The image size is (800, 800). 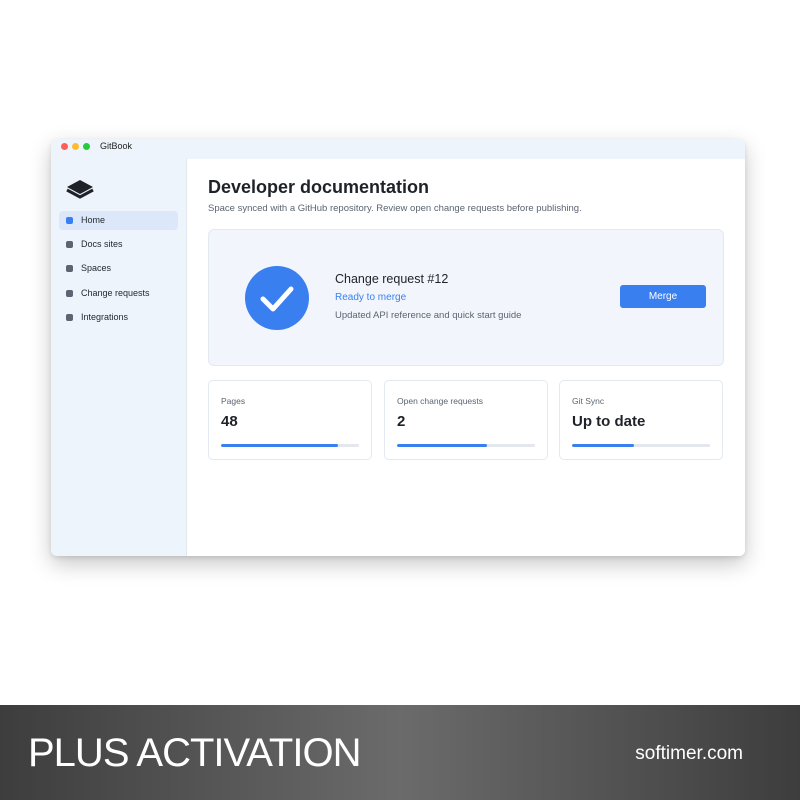 What do you see at coordinates (229, 421) in the screenshot?
I see `stat-value: 48` at bounding box center [229, 421].